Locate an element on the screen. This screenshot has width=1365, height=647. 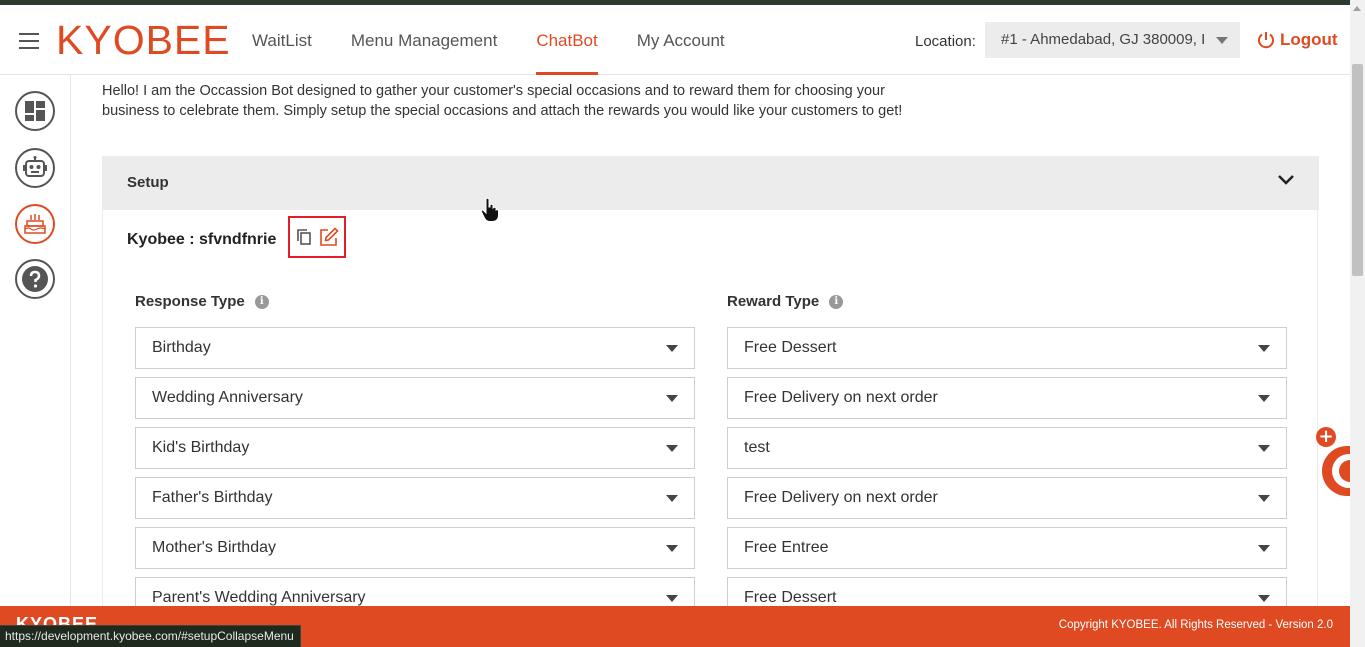
response-type-select: Birthday is located at coordinates (415, 348).